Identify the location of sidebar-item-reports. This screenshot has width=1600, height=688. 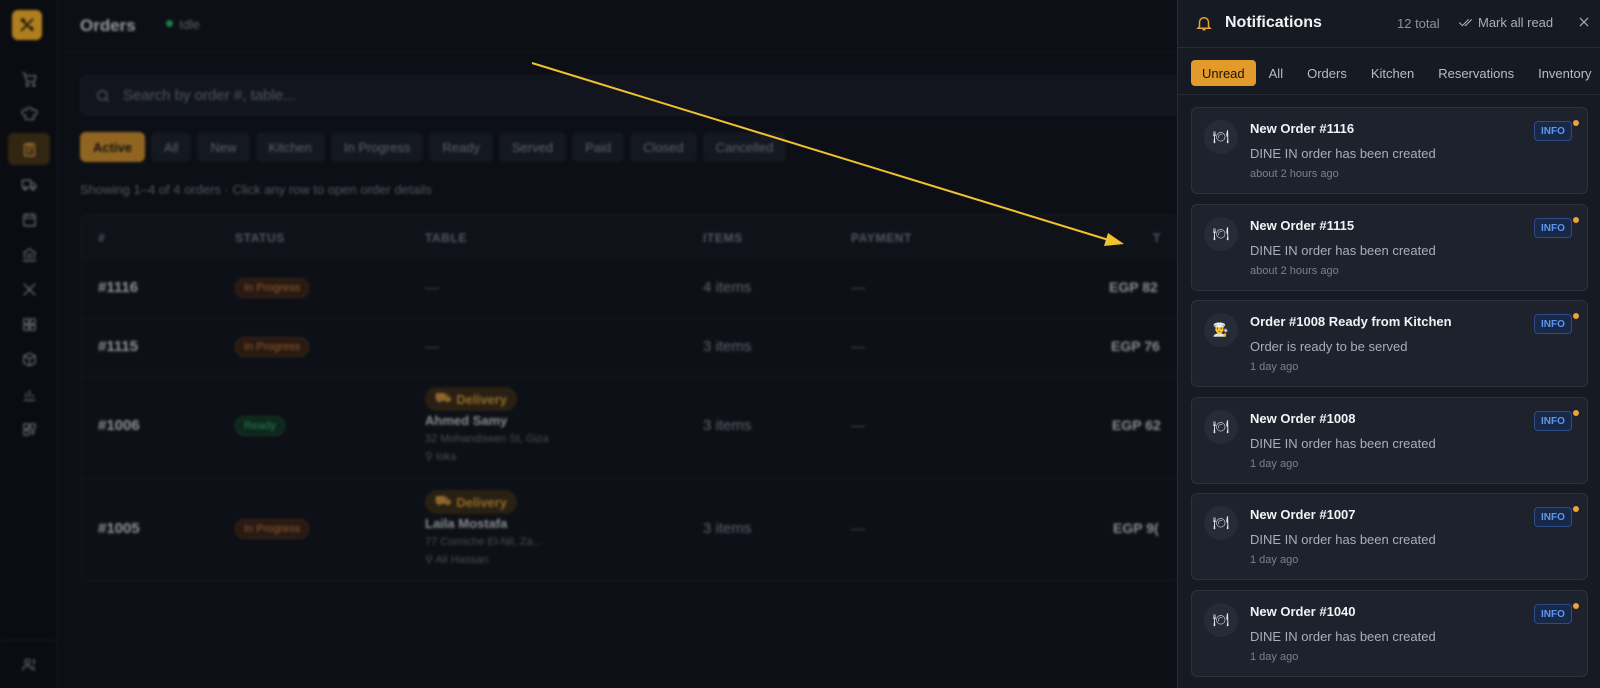
(29, 394).